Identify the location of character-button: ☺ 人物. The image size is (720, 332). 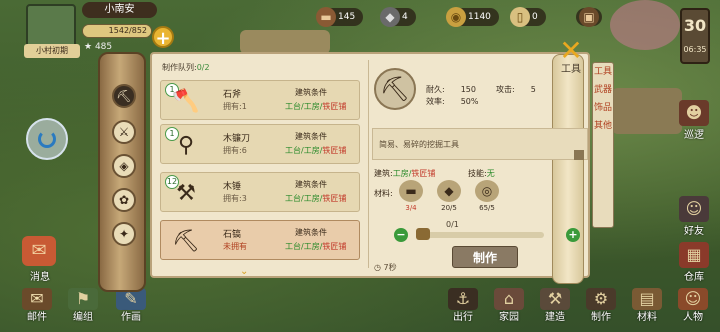
(693, 305).